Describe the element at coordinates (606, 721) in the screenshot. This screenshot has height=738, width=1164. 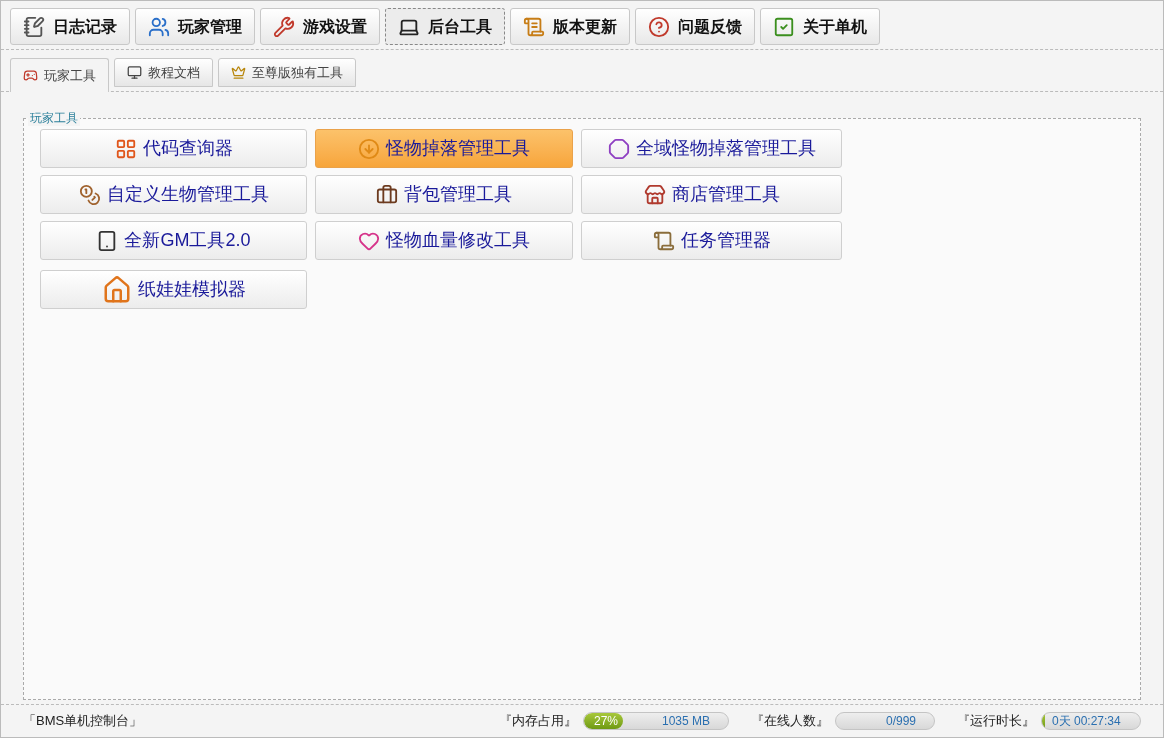
I see `meter-percent: 27%` at that location.